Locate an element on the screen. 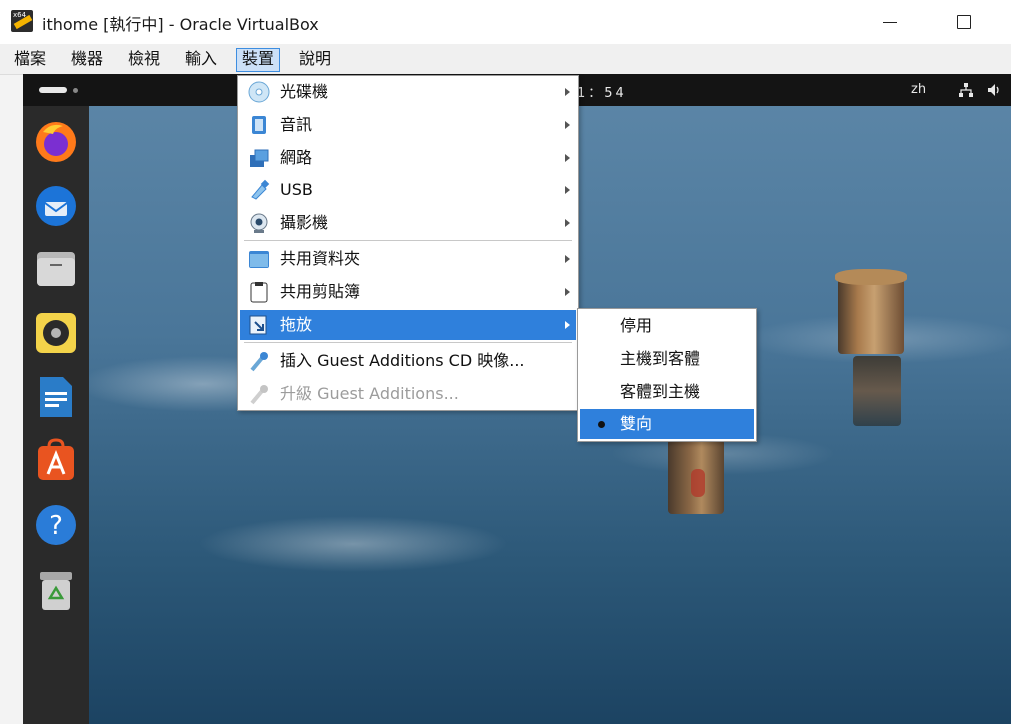 Image resolution: width=1011 pixels, height=724 pixels. activities-indicator is located at coordinates (53, 90).